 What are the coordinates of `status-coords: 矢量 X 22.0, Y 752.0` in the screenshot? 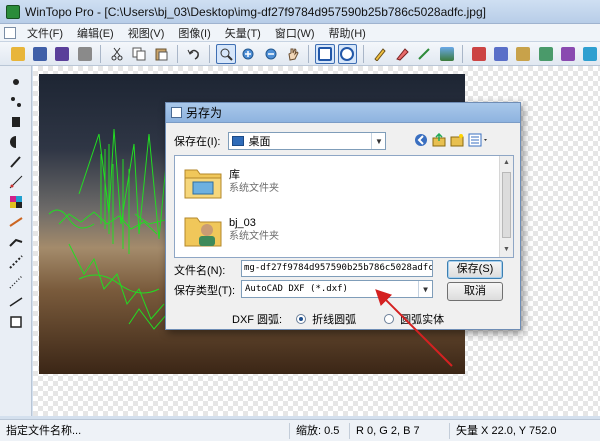 It's located at (506, 430).